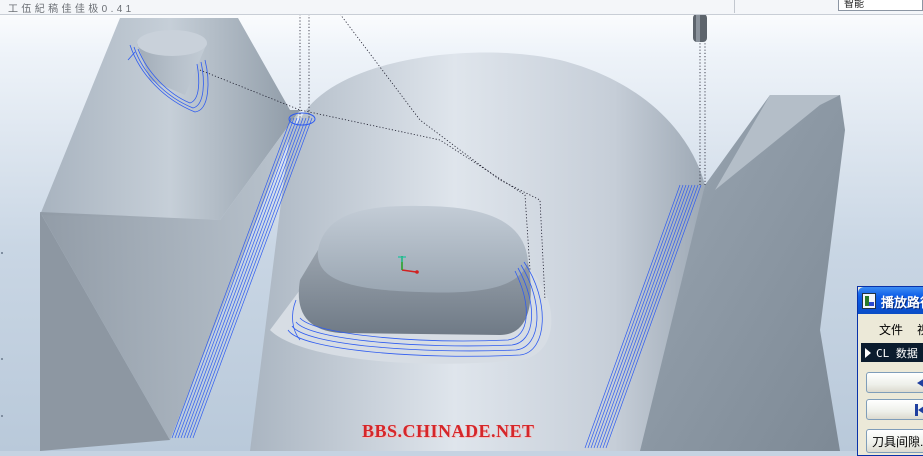 This screenshot has width=923, height=456. I want to click on selection-filter-field: 智能, so click(880, 5).